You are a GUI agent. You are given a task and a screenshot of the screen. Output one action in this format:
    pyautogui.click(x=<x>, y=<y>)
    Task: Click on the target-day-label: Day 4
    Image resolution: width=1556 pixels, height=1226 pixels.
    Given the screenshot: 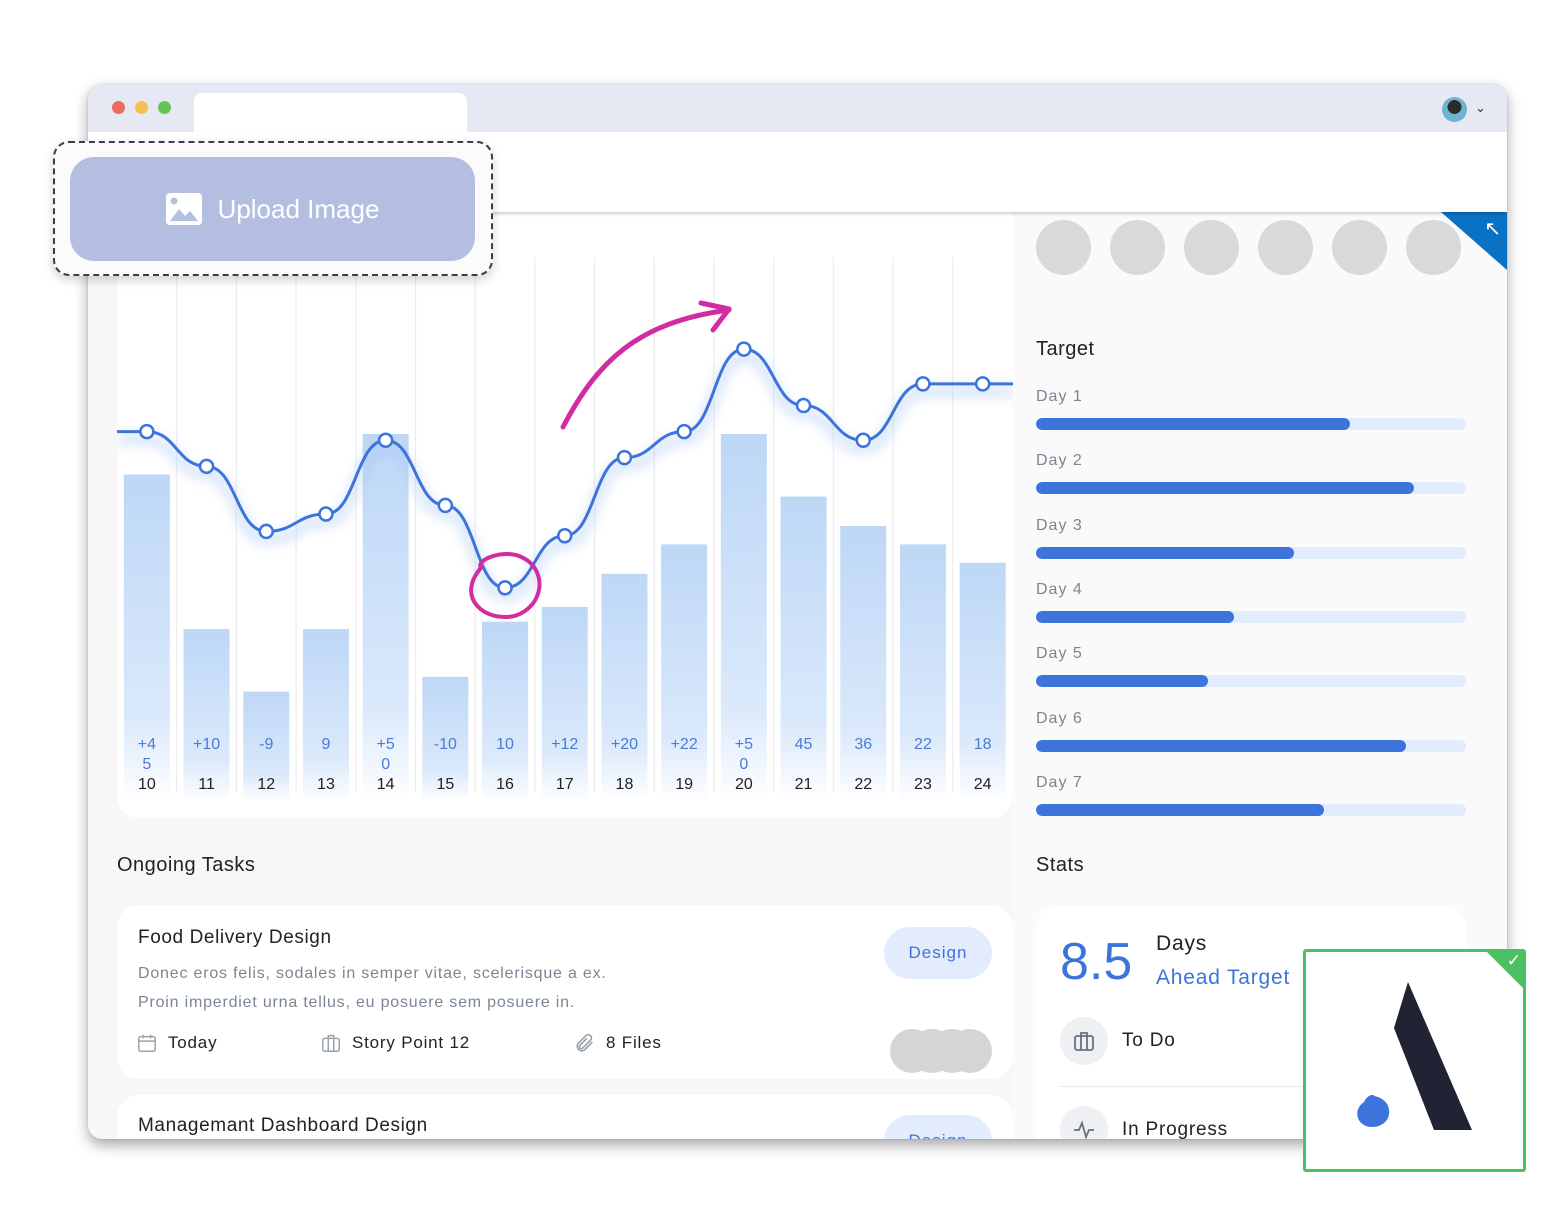 What is the action you would take?
    pyautogui.click(x=1059, y=589)
    